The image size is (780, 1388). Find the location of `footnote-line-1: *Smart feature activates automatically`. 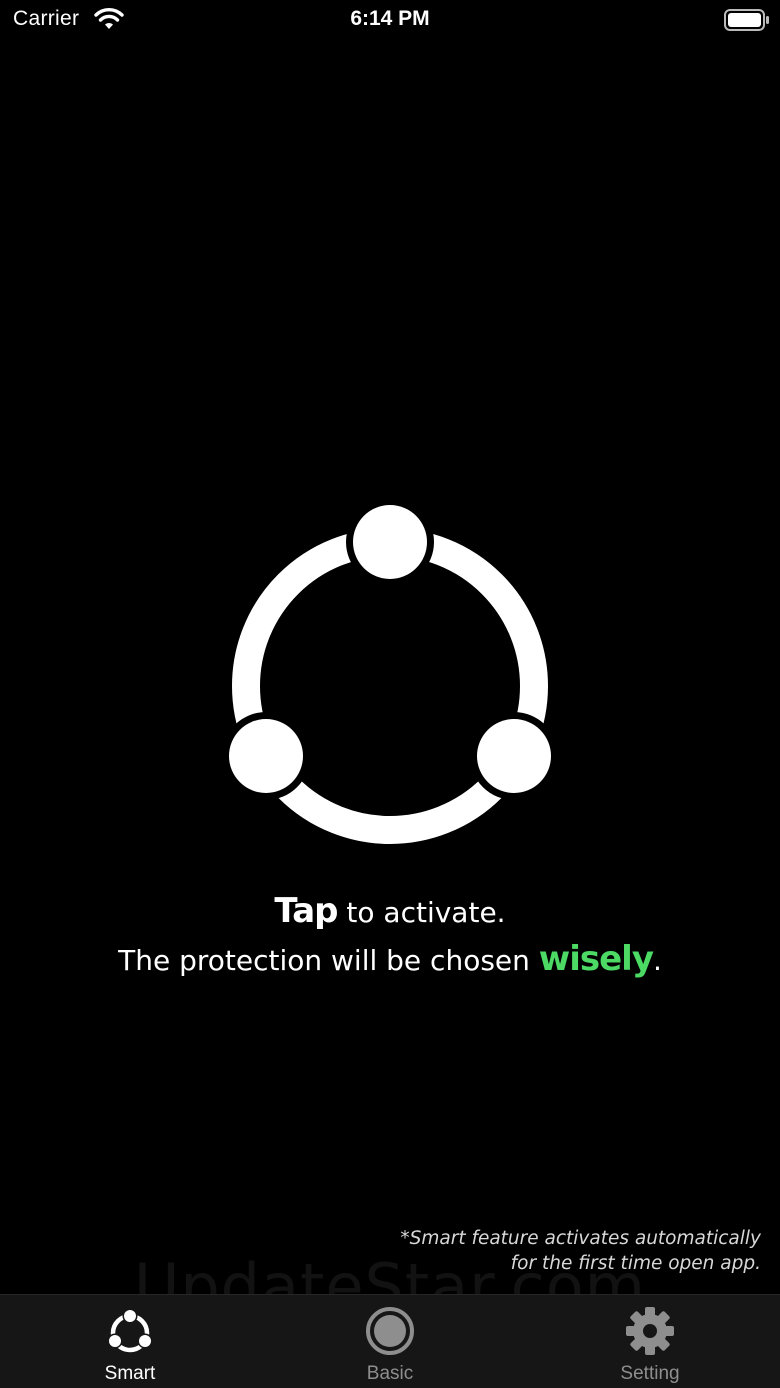

footnote-line-1: *Smart feature activates automatically is located at coordinates (580, 1238).